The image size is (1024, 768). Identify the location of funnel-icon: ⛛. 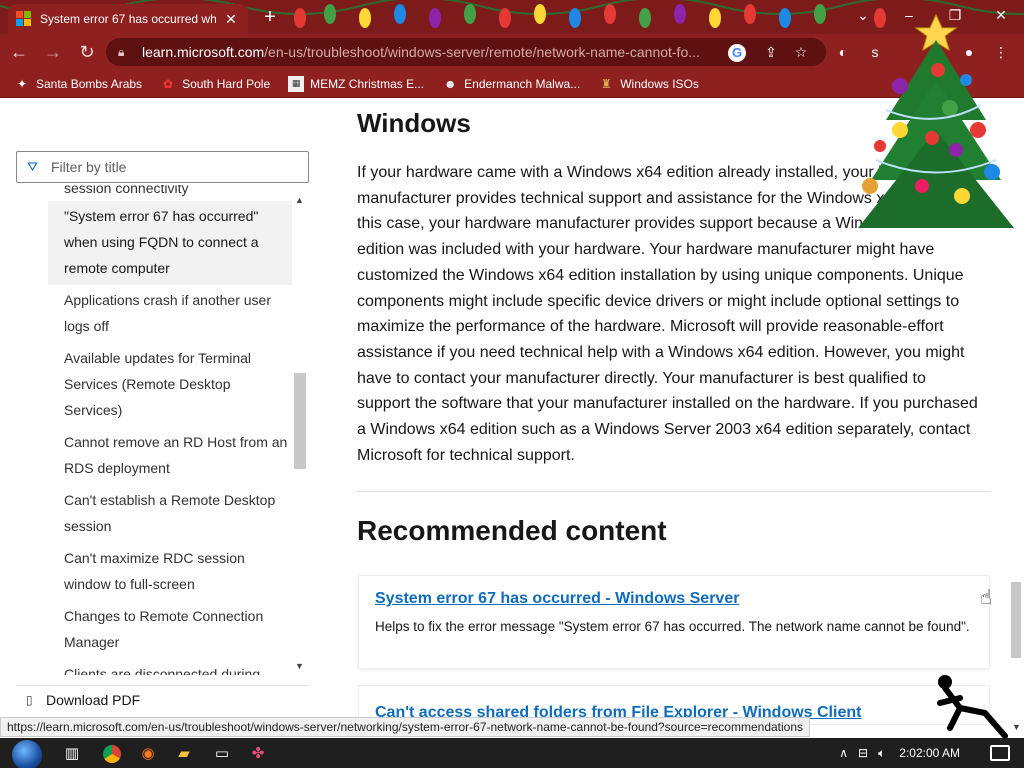
(32, 166).